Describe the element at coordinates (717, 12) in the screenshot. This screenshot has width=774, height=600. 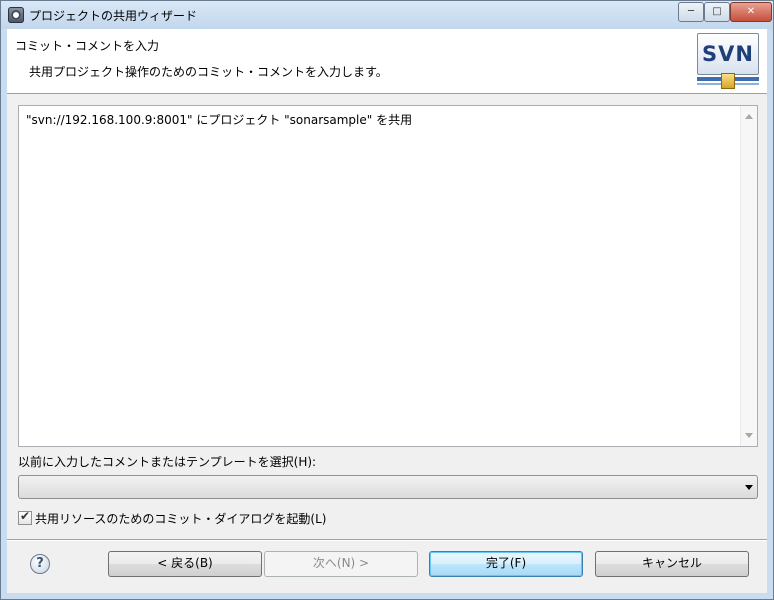
I see `maximize-button: □` at that location.